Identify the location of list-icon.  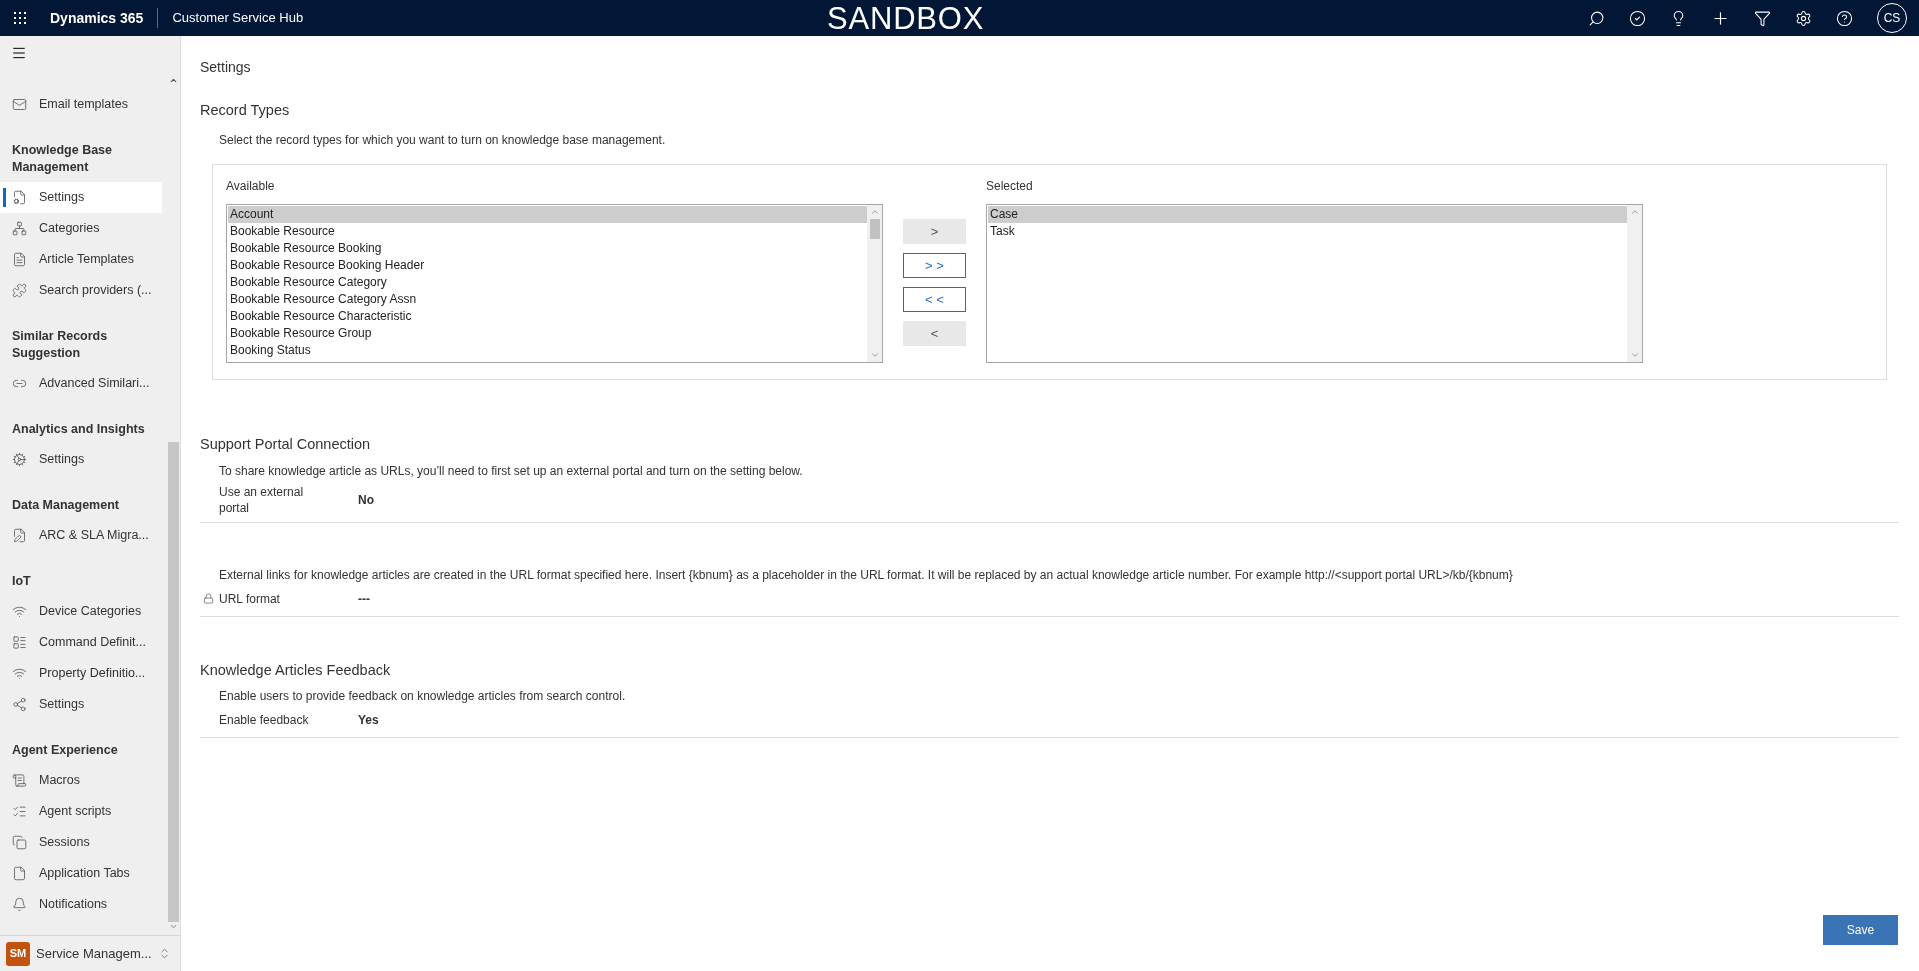
(19, 642).